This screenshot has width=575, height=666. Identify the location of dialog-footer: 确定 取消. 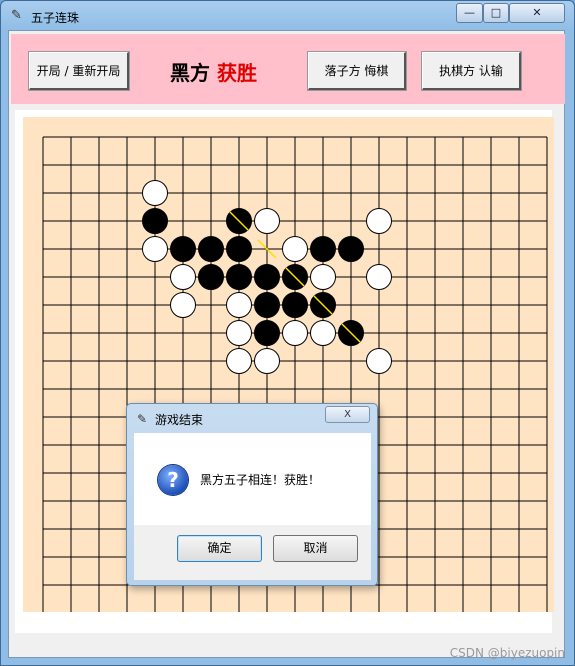
(252, 552).